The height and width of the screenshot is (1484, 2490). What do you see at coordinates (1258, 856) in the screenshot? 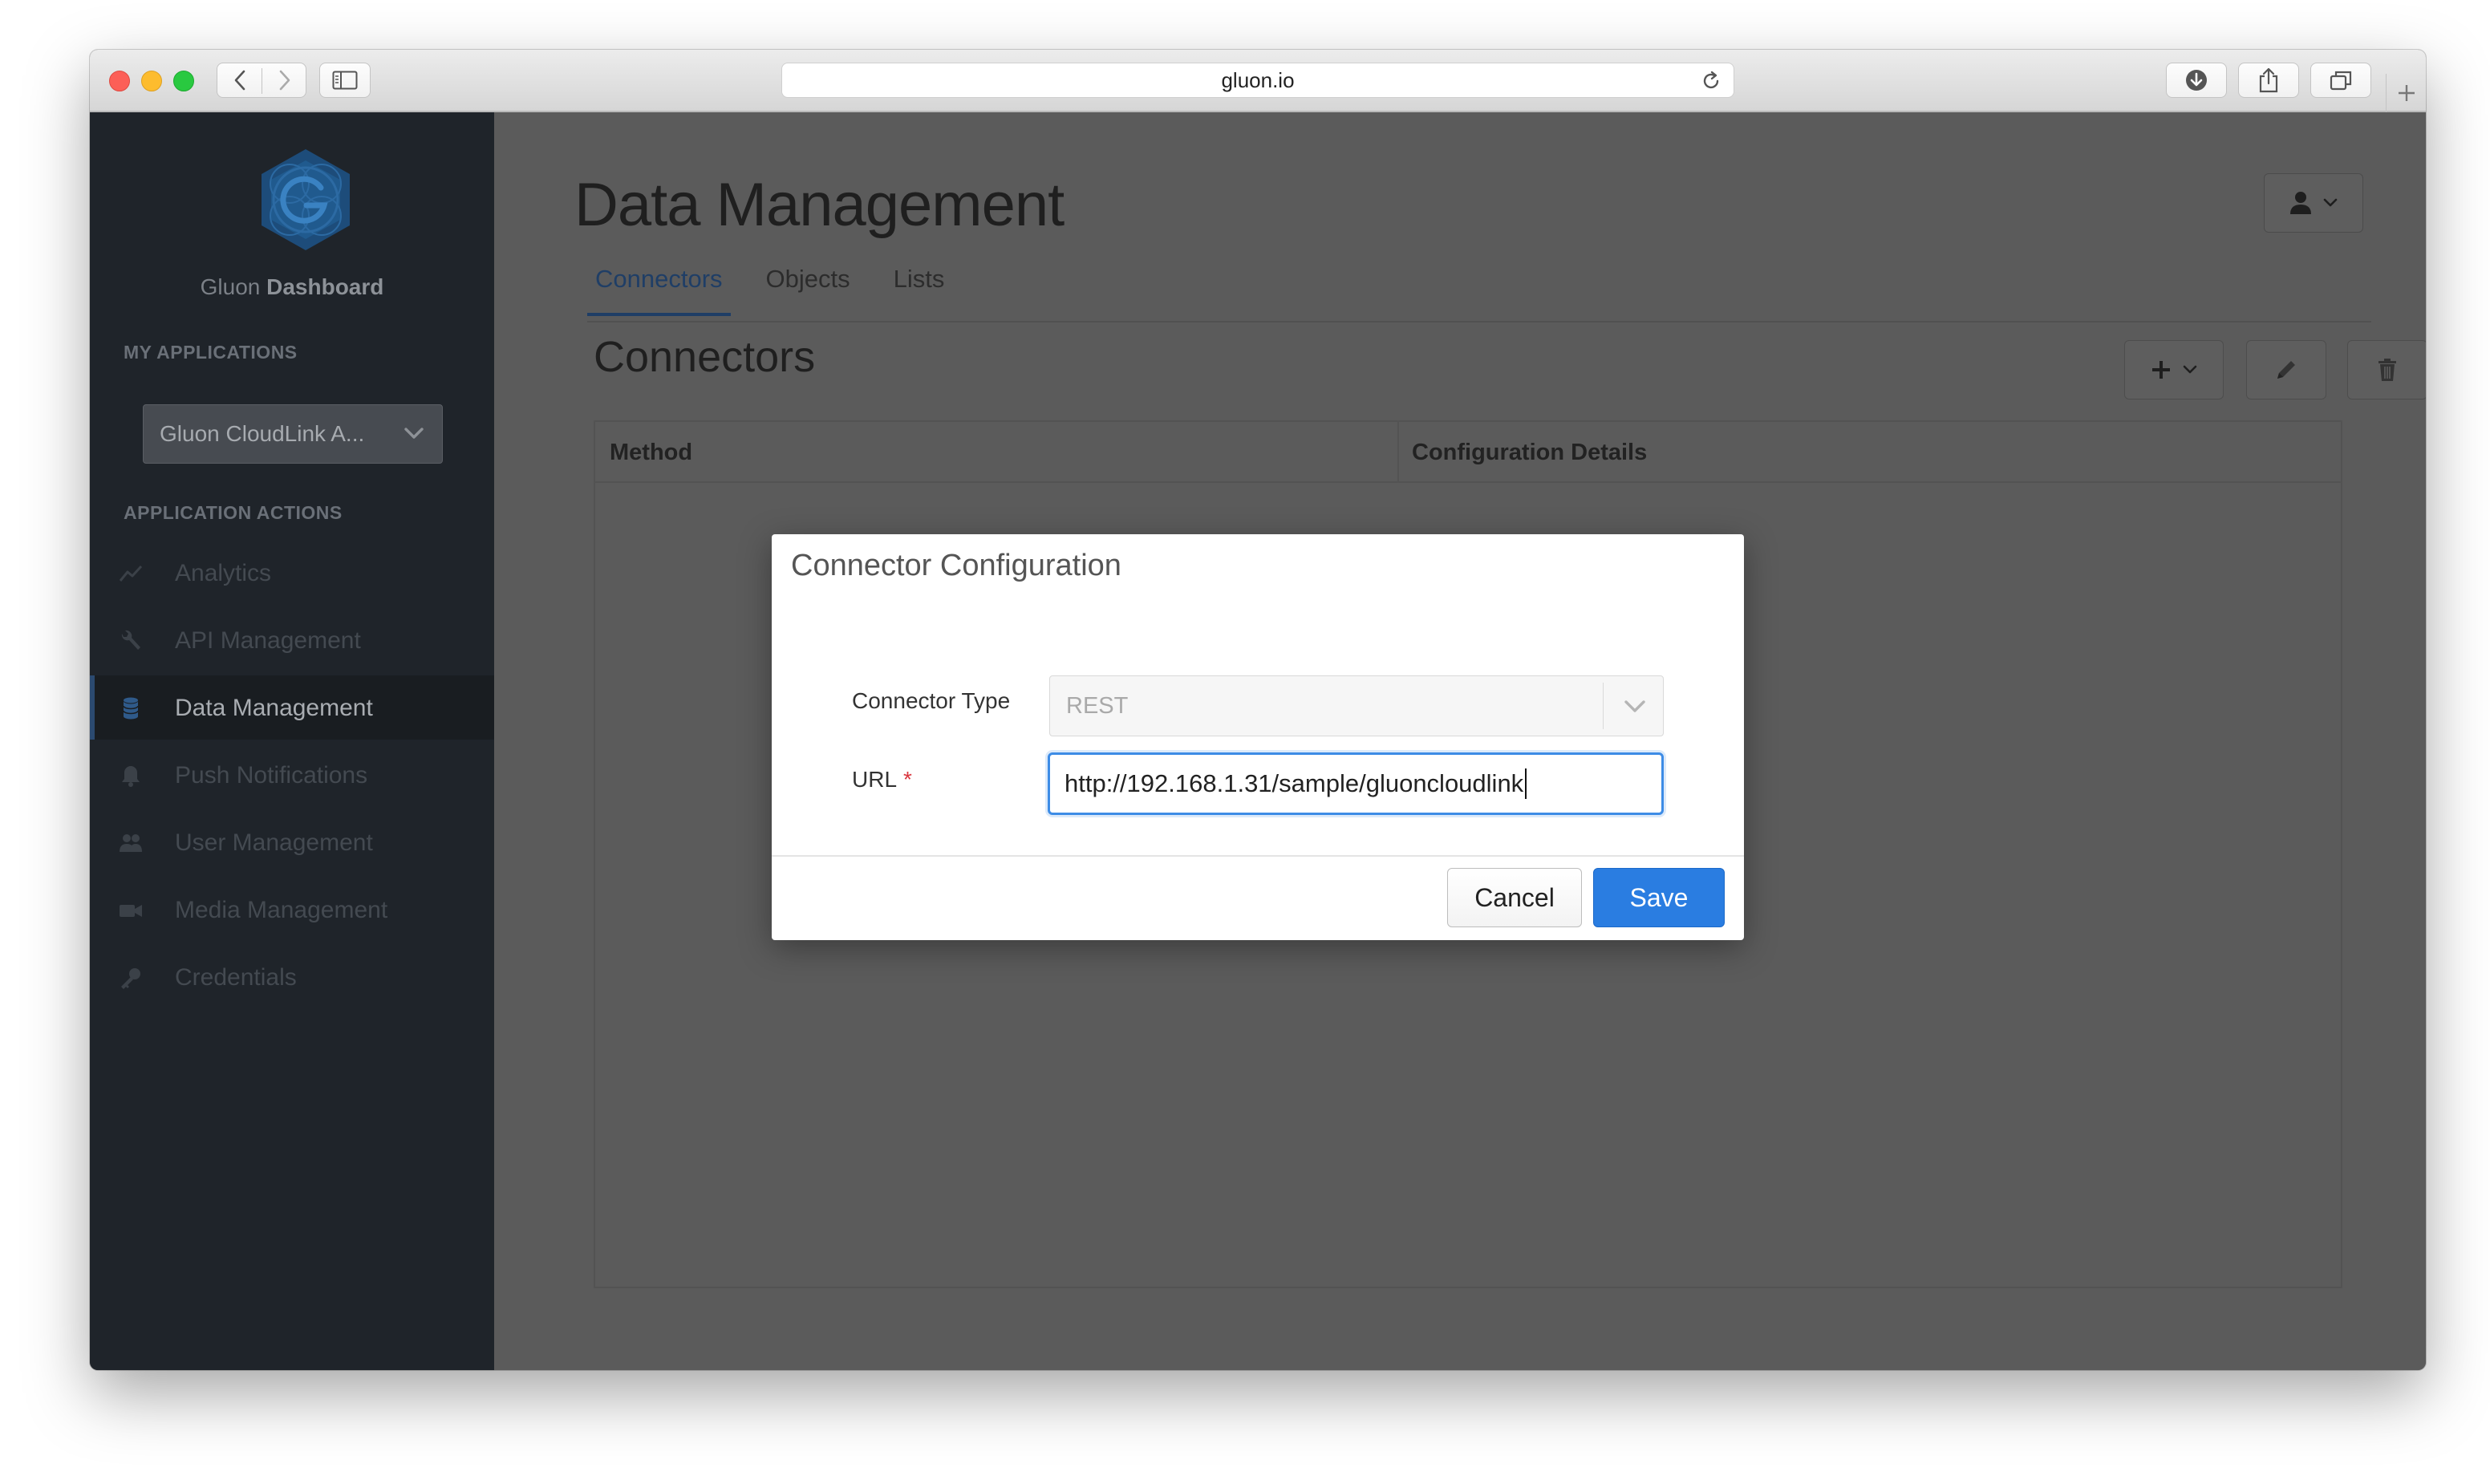
I see `dialog-footer-divider` at bounding box center [1258, 856].